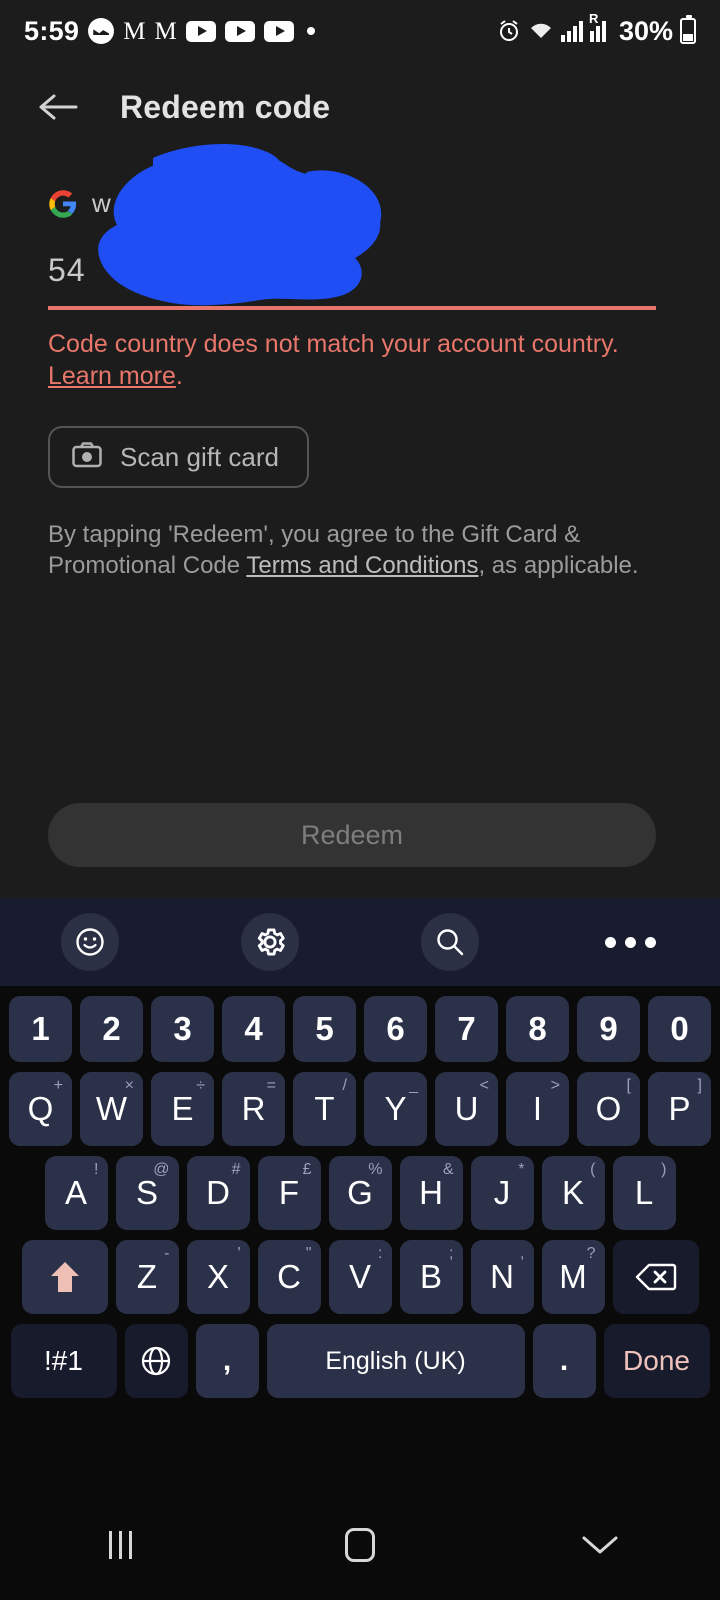  What do you see at coordinates (360, 1193) in the screenshot?
I see `key-g: % G` at bounding box center [360, 1193].